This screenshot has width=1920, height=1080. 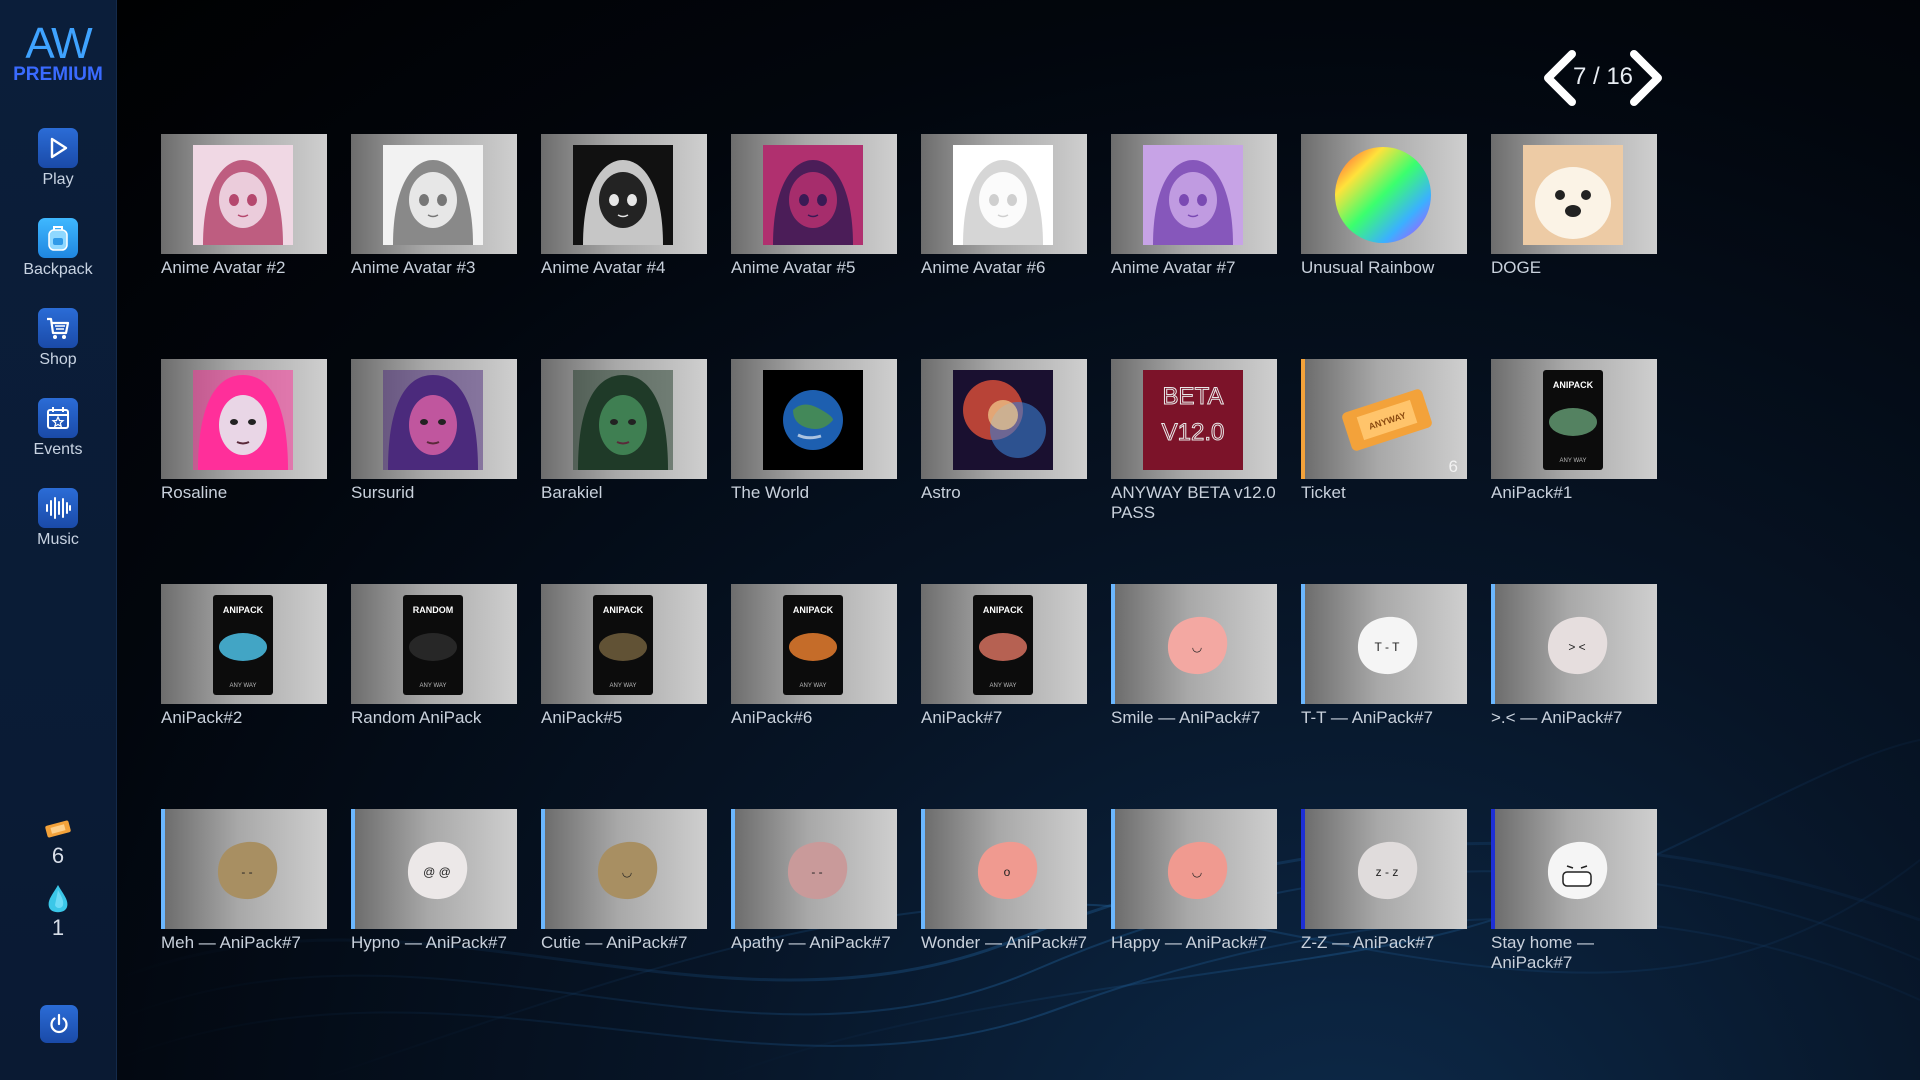 What do you see at coordinates (58, 158) in the screenshot?
I see `nav-play: Play` at bounding box center [58, 158].